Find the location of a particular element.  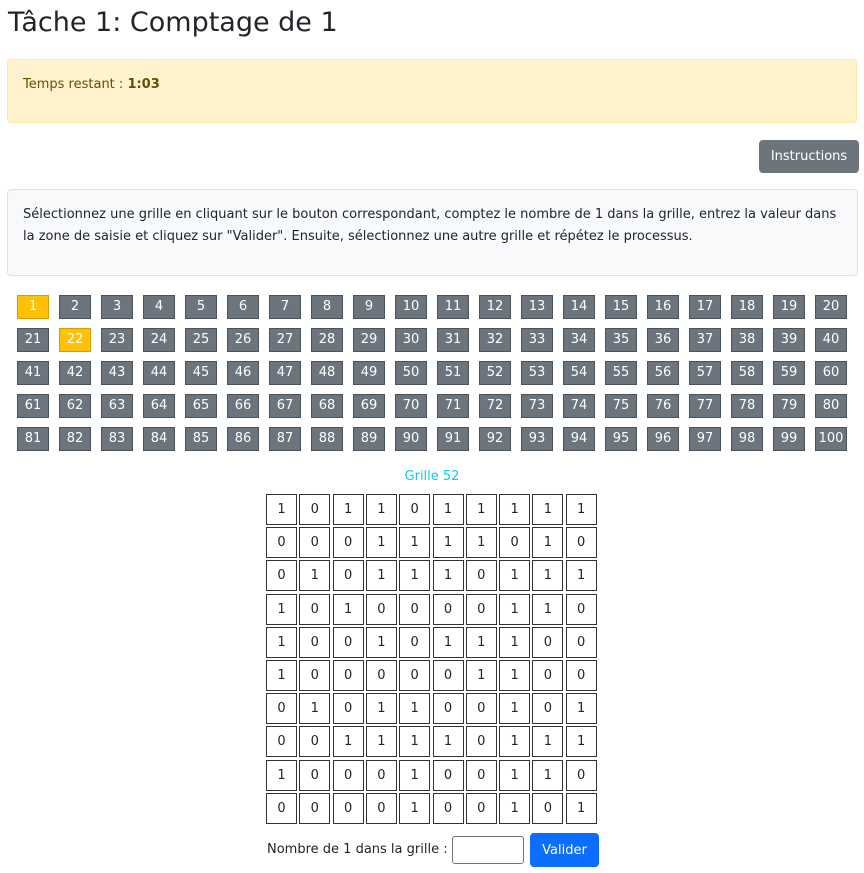

grid-select-button-93: 93 is located at coordinates (537, 439).